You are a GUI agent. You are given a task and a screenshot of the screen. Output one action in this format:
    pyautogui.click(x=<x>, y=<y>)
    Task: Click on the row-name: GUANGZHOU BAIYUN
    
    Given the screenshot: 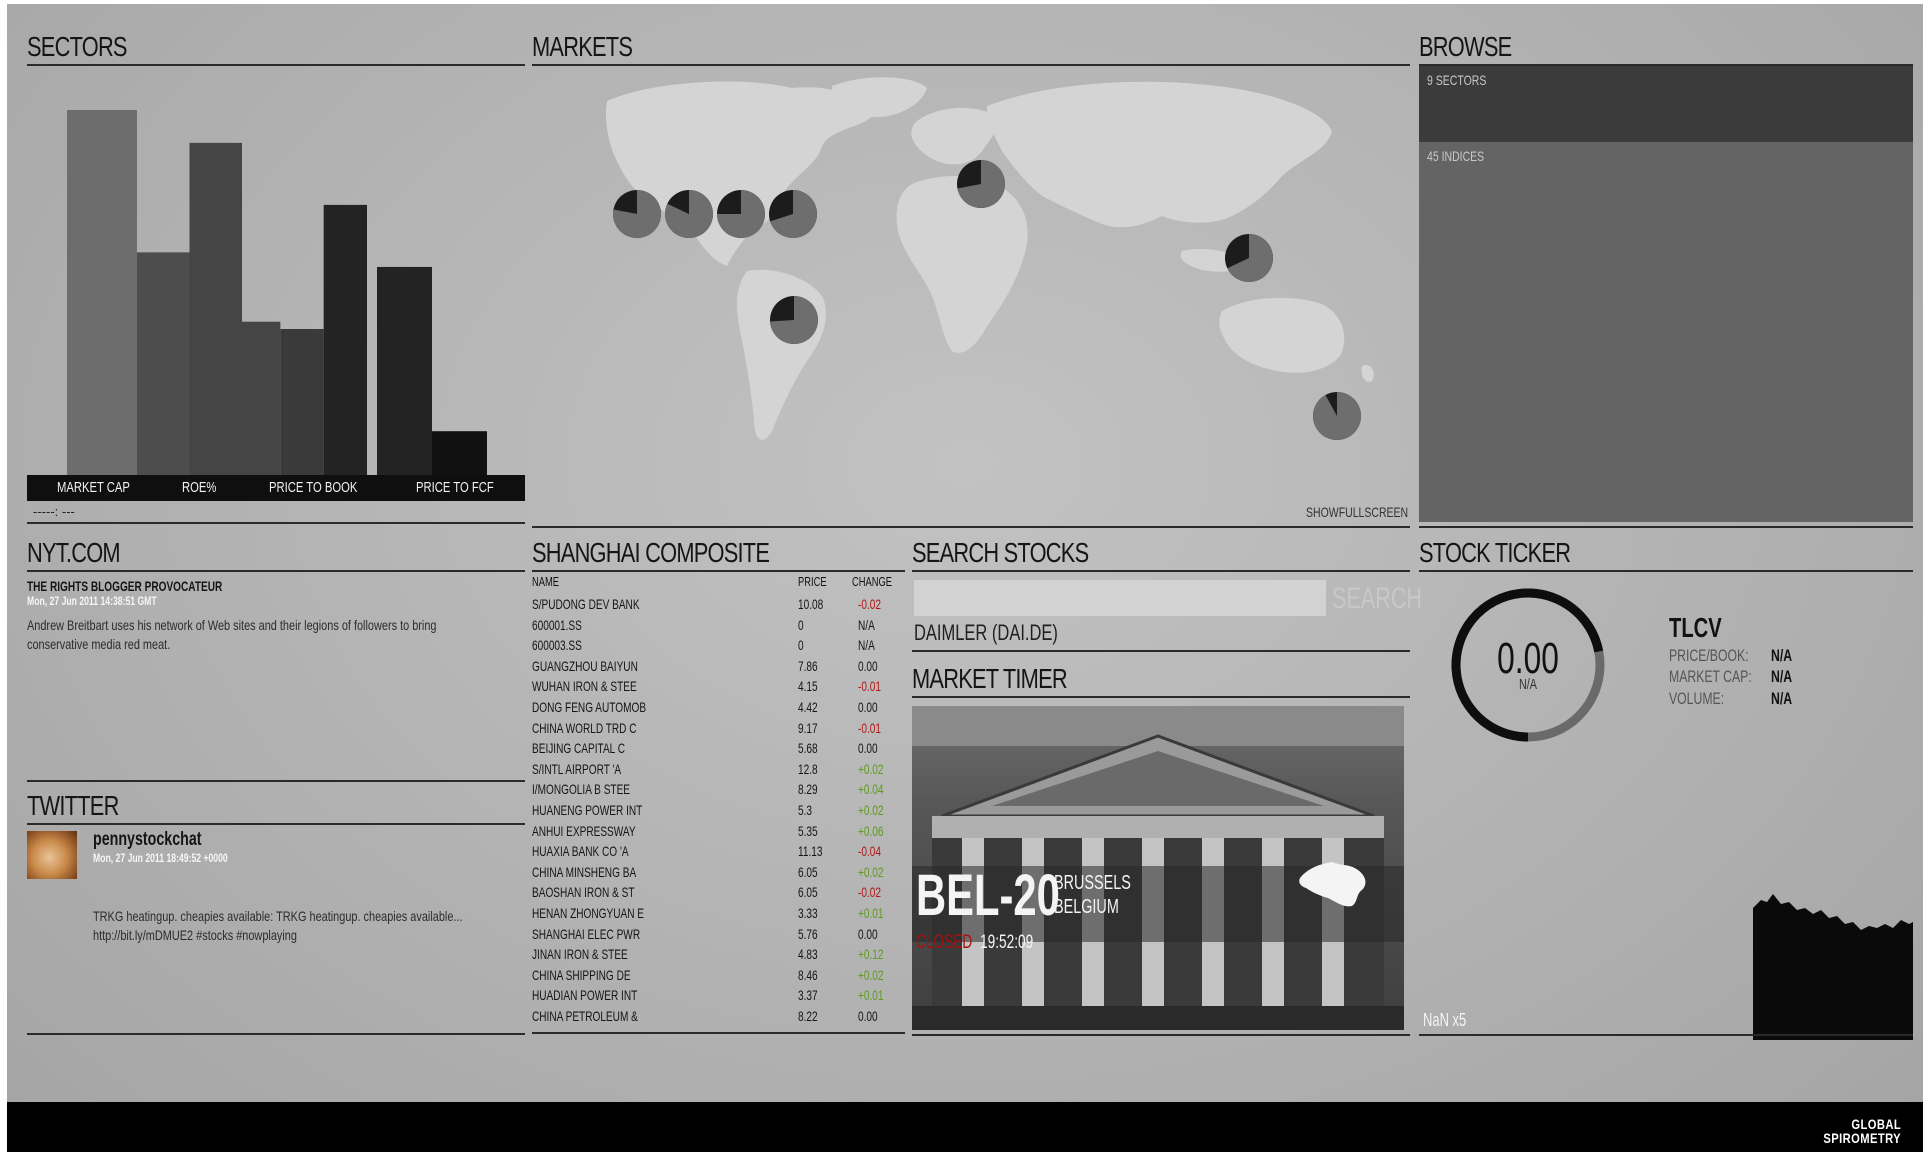 What is the action you would take?
    pyautogui.click(x=585, y=665)
    